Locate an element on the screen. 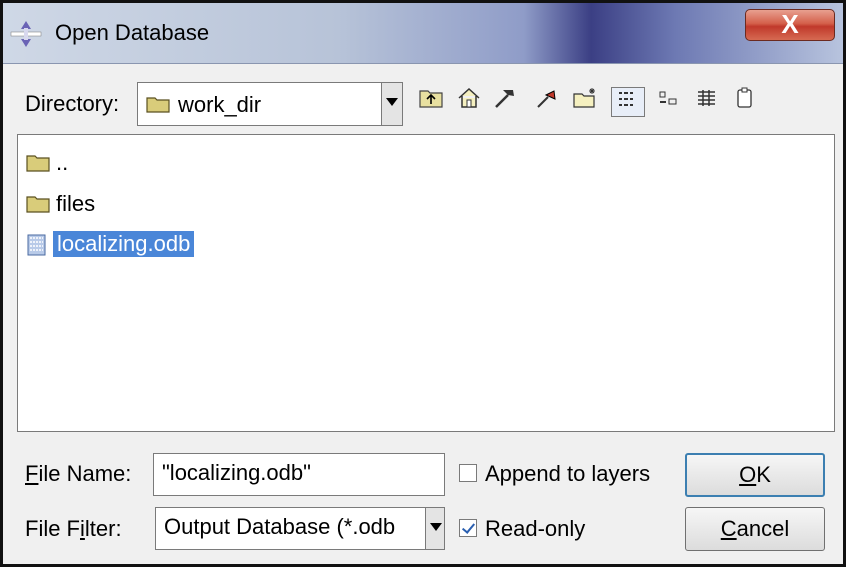  file-filter-dropdown-arrow is located at coordinates (434, 528).